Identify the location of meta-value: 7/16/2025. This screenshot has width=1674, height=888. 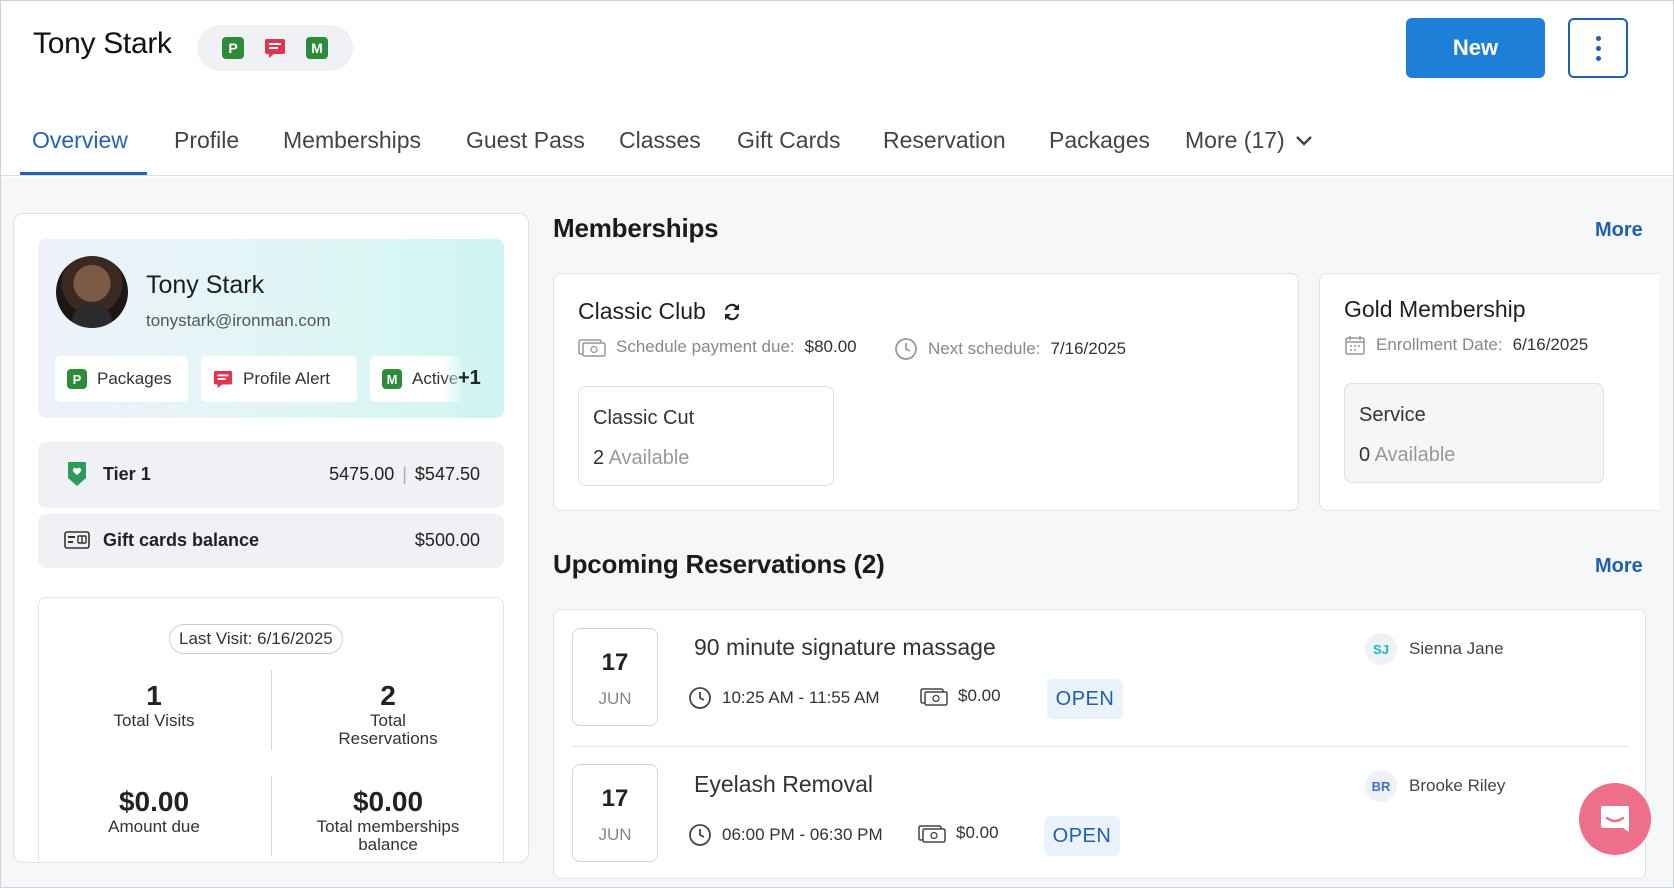
(1088, 348).